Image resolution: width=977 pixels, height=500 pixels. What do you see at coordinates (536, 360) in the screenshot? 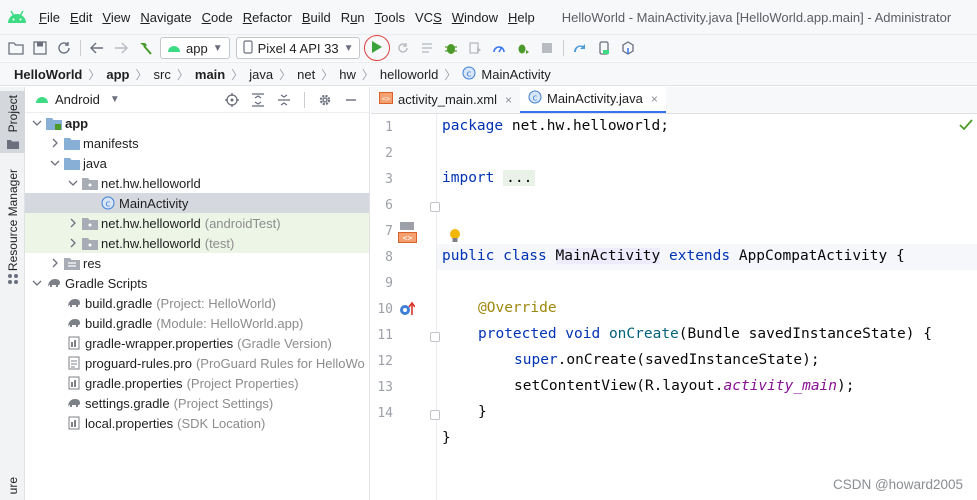
I see `code-keyword: super` at bounding box center [536, 360].